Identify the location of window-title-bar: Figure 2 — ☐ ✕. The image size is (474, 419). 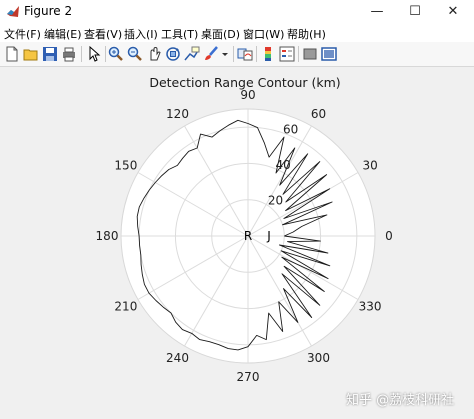
(237, 12).